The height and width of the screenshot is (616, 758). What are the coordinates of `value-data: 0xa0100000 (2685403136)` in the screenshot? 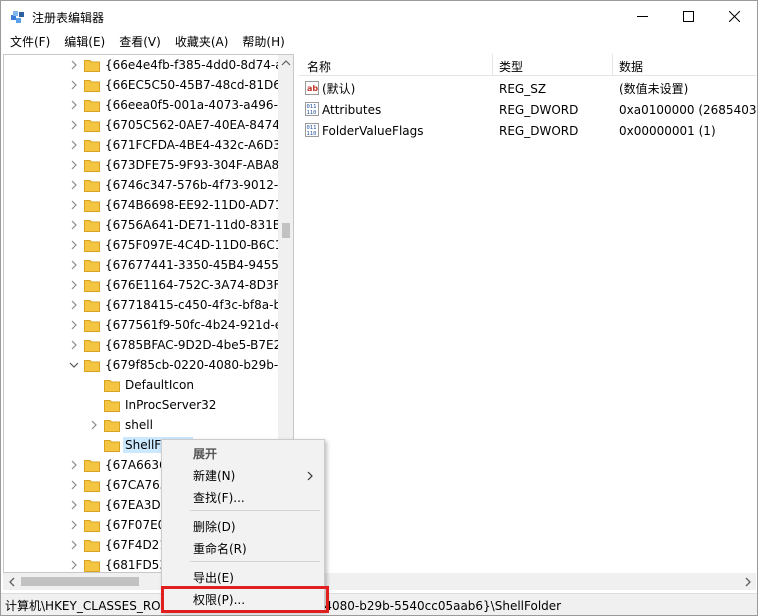 It's located at (687, 110).